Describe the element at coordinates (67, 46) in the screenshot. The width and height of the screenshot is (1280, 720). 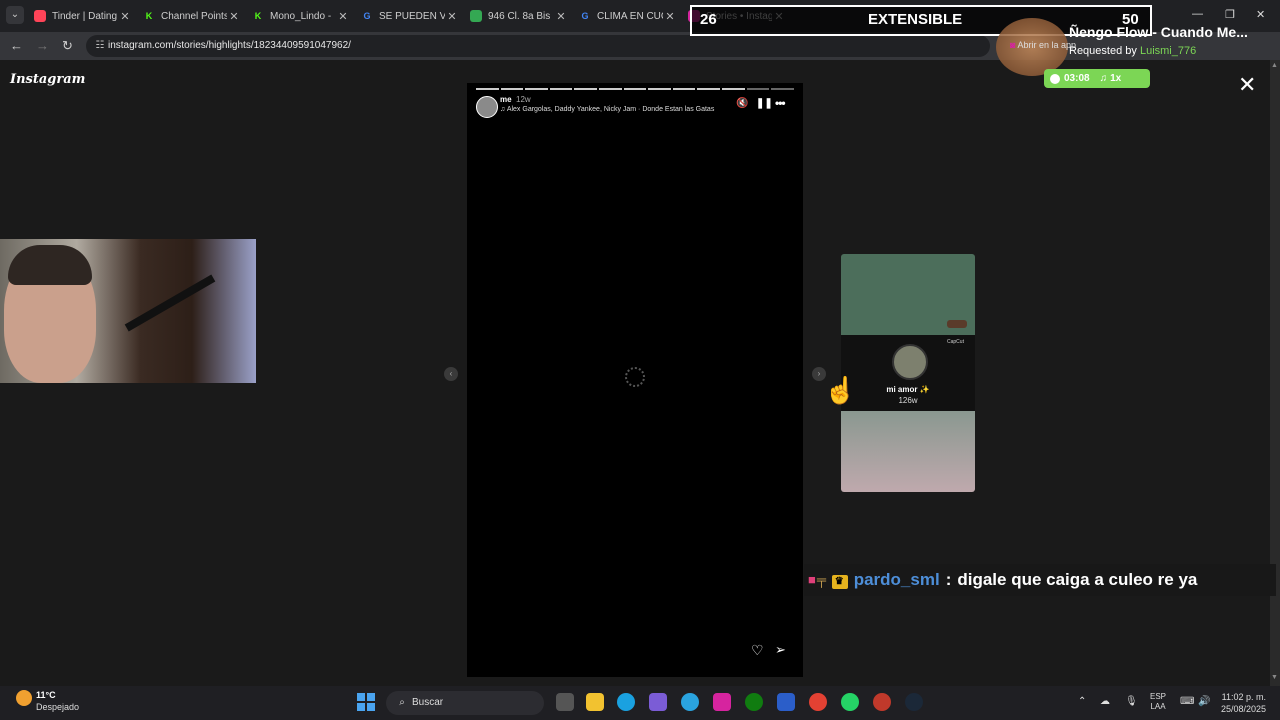
I see `reload-icon: ↻` at that location.